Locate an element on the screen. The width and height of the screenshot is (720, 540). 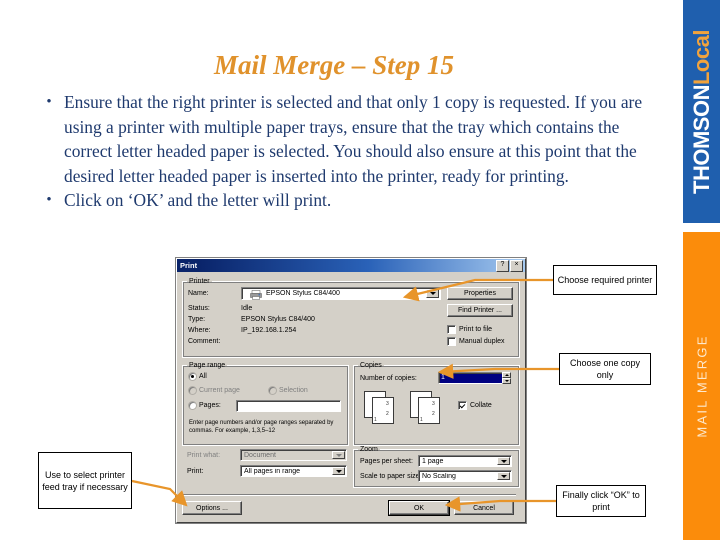
print-to-file-checkbox: Print to file is located at coordinates (469, 329).